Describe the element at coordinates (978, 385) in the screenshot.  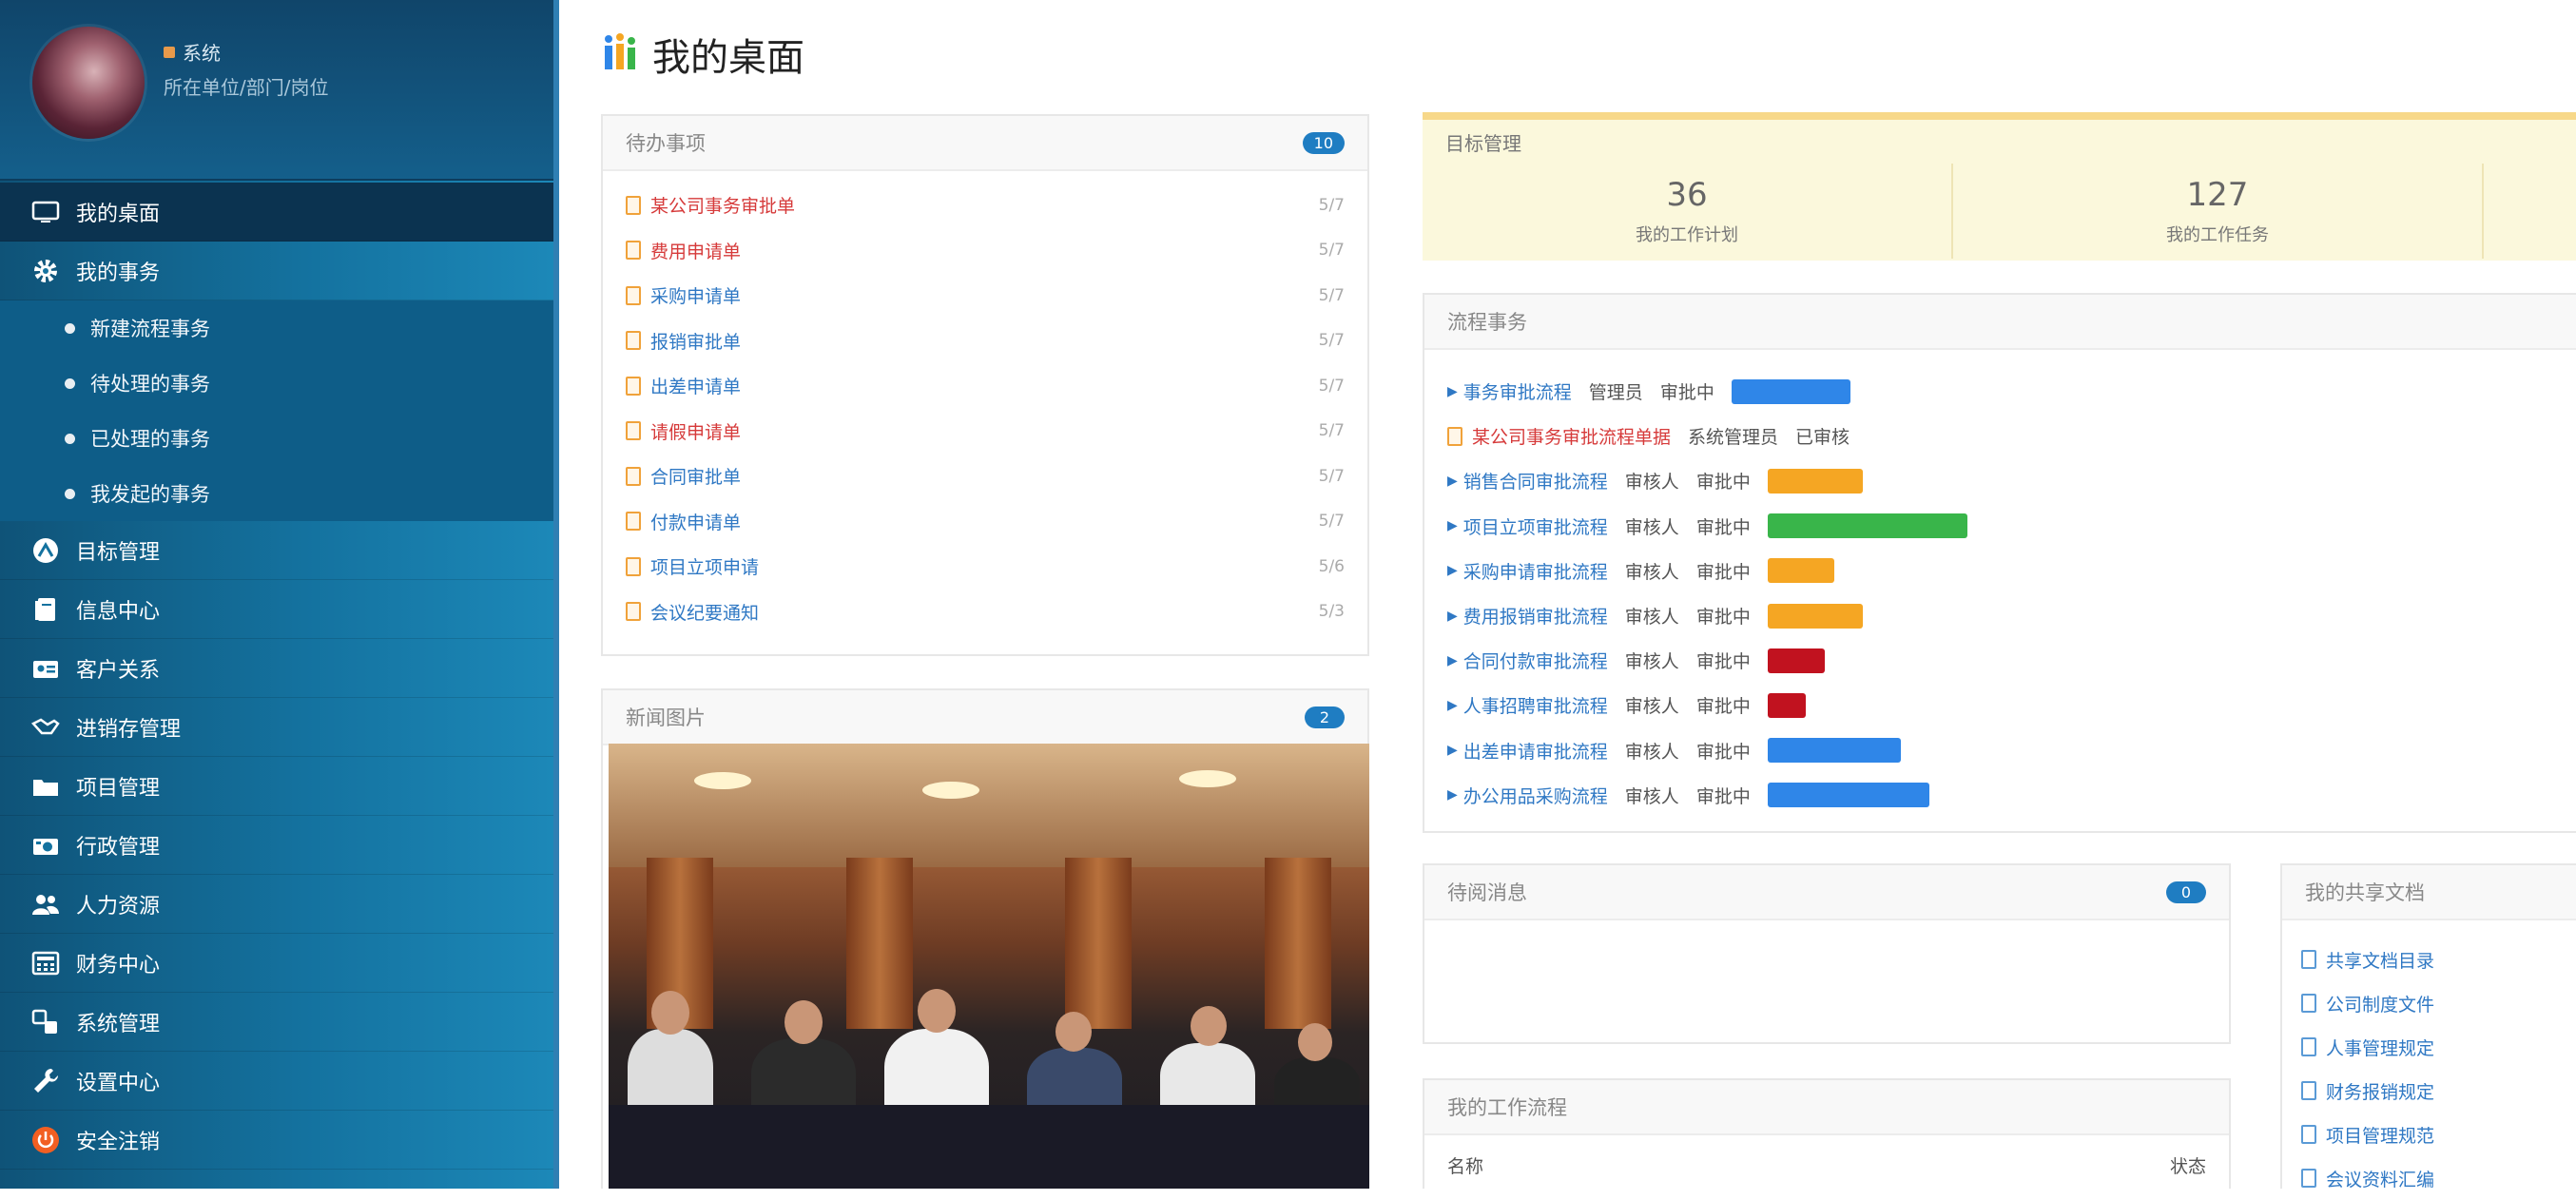
I see `todo-link: 出差申请单` at that location.